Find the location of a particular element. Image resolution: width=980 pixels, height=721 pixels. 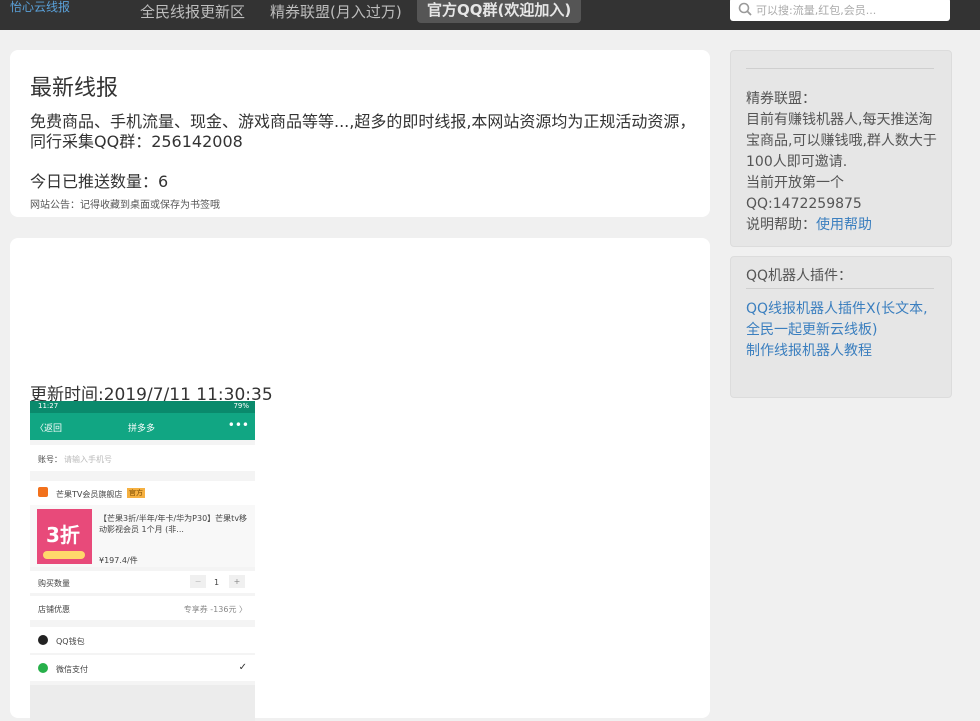

plus-icon: + is located at coordinates (237, 581).